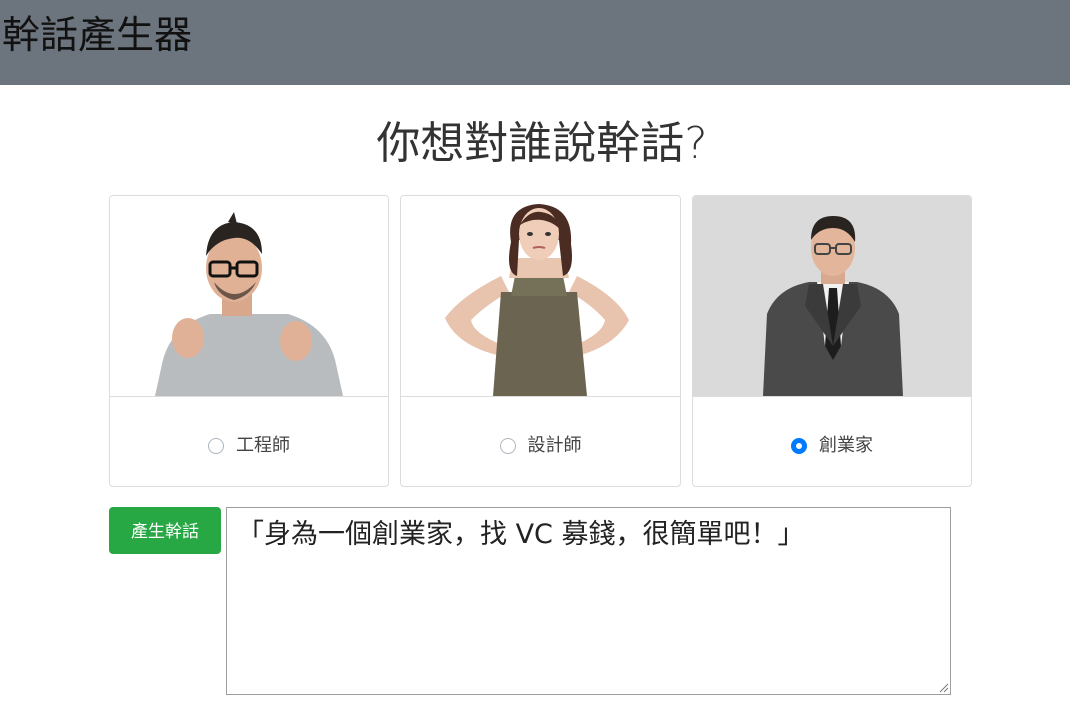 Image resolution: width=1070 pixels, height=709 pixels. Describe the element at coordinates (799, 446) in the screenshot. I see `radio-entrepreneur` at that location.